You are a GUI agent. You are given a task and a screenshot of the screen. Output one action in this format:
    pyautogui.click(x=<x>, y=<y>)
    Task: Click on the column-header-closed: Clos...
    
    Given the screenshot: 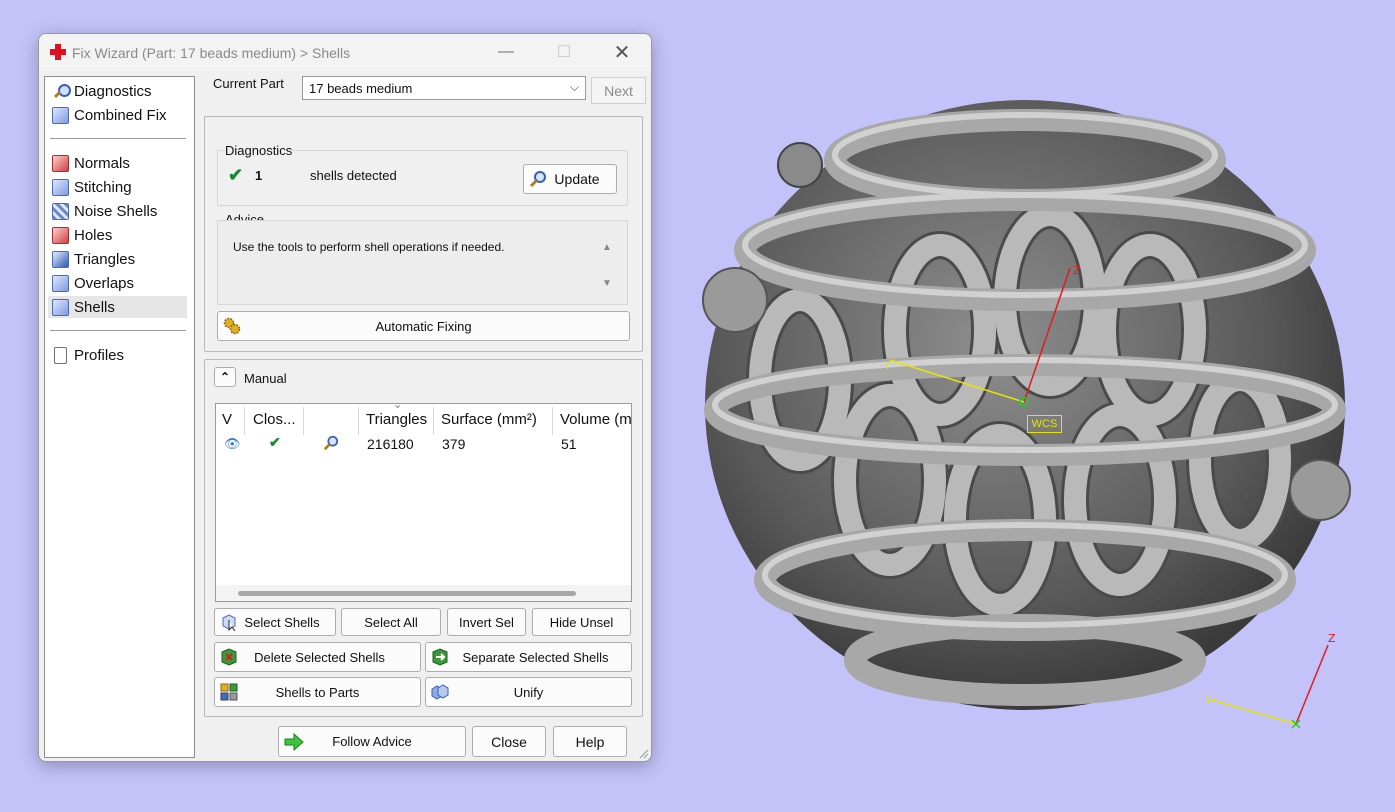 What is the action you would take?
    pyautogui.click(x=274, y=419)
    